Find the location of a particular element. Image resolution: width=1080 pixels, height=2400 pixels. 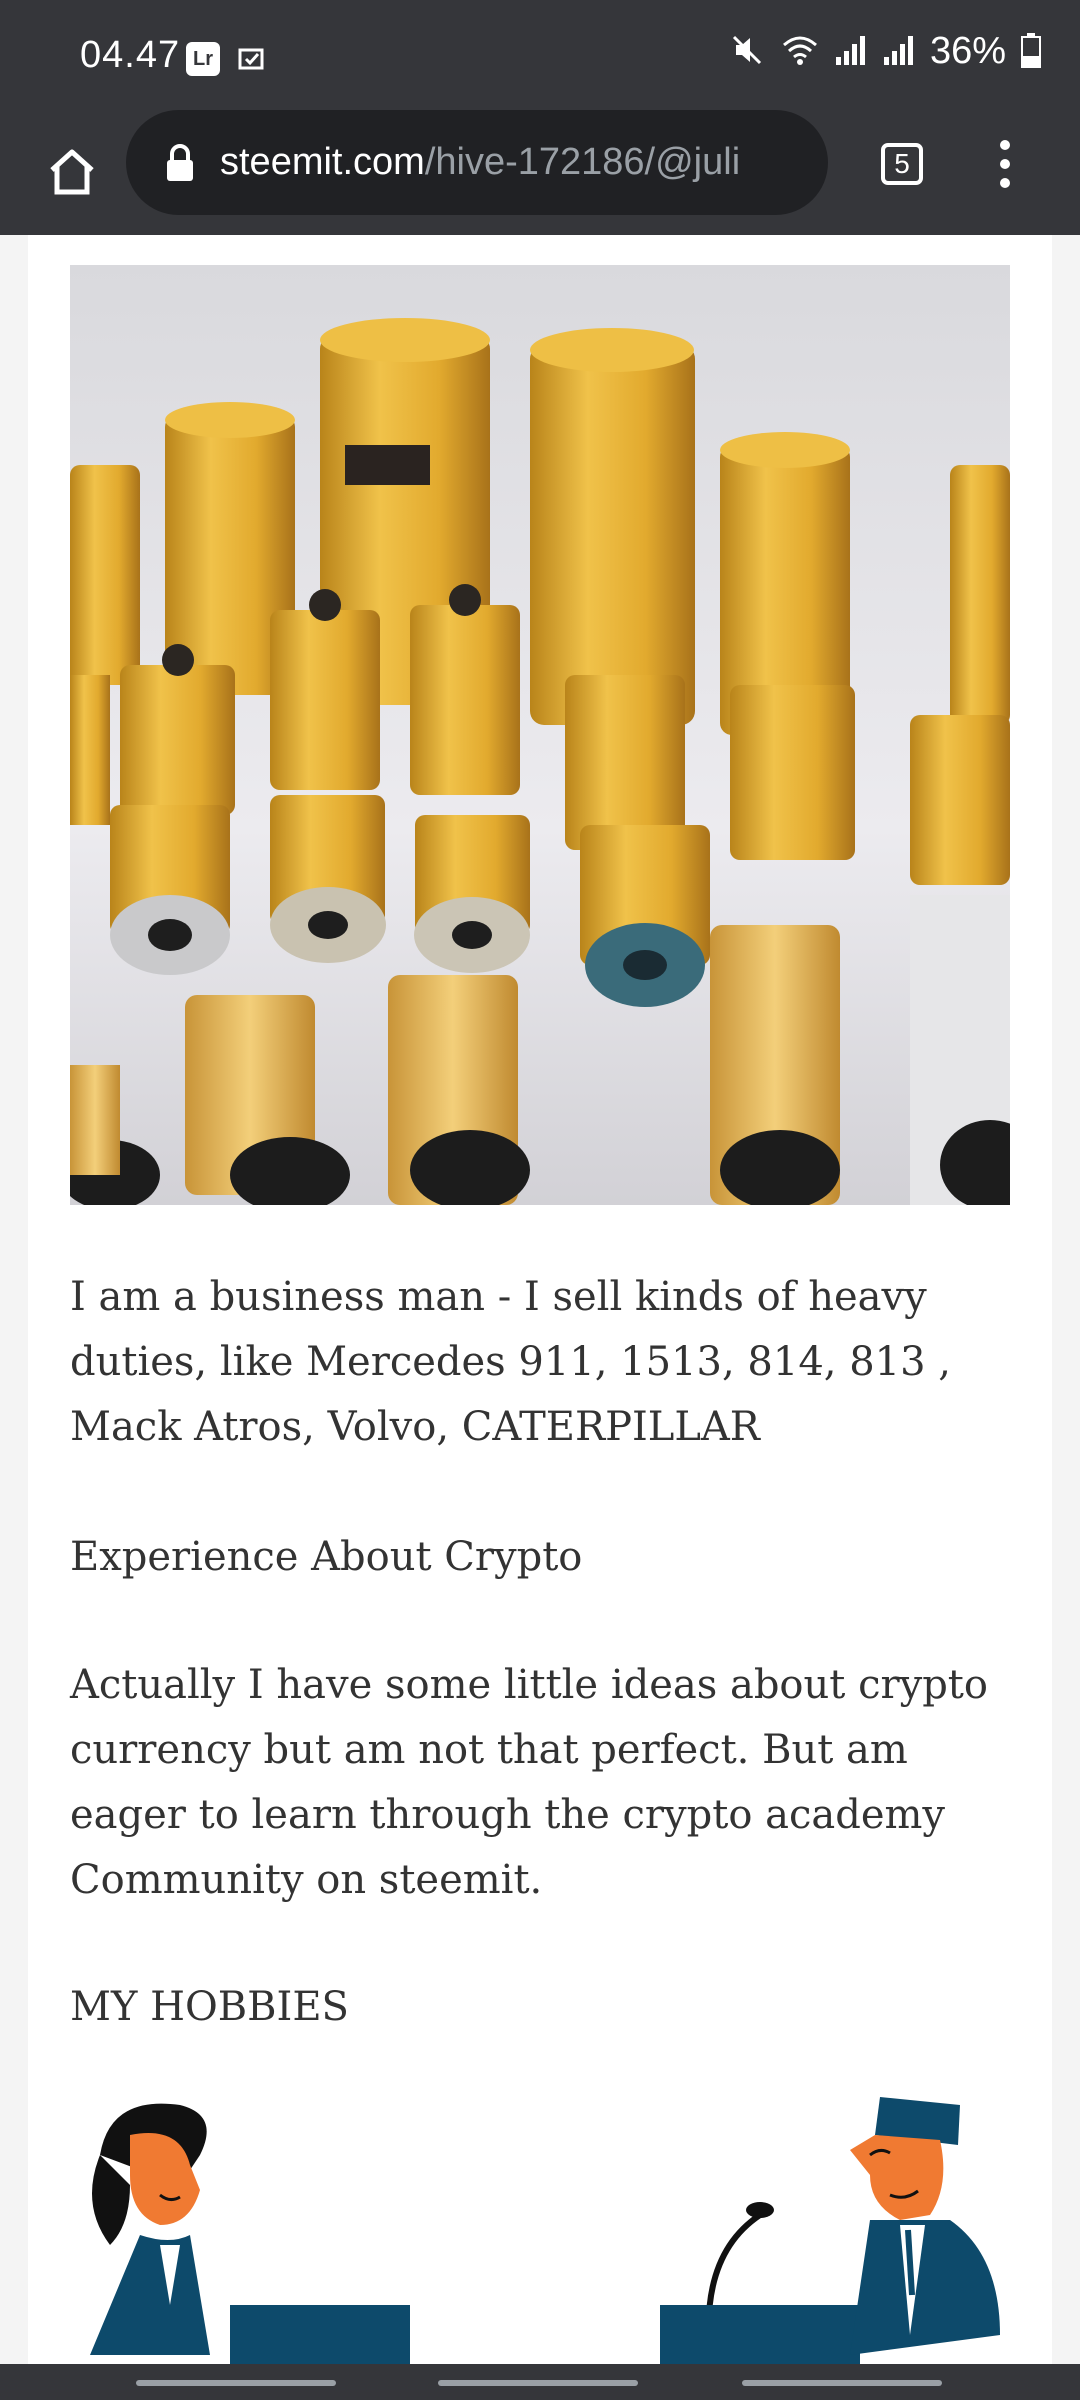

url-domain: steemit.com is located at coordinates (322, 162).